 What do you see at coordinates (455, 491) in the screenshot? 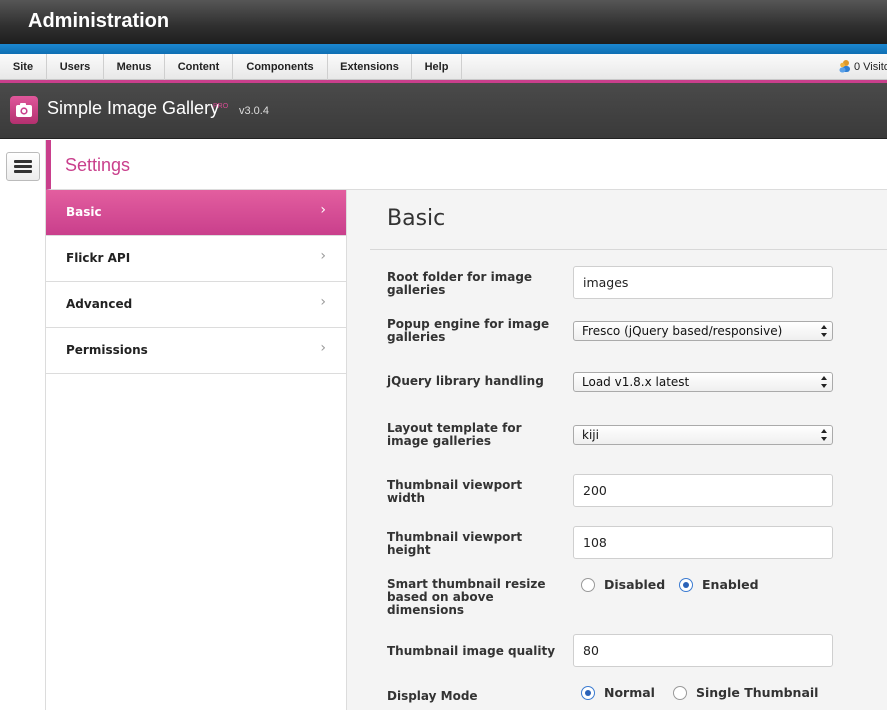
I see `thumb-width-label: Thumbnail viewport width` at bounding box center [455, 491].